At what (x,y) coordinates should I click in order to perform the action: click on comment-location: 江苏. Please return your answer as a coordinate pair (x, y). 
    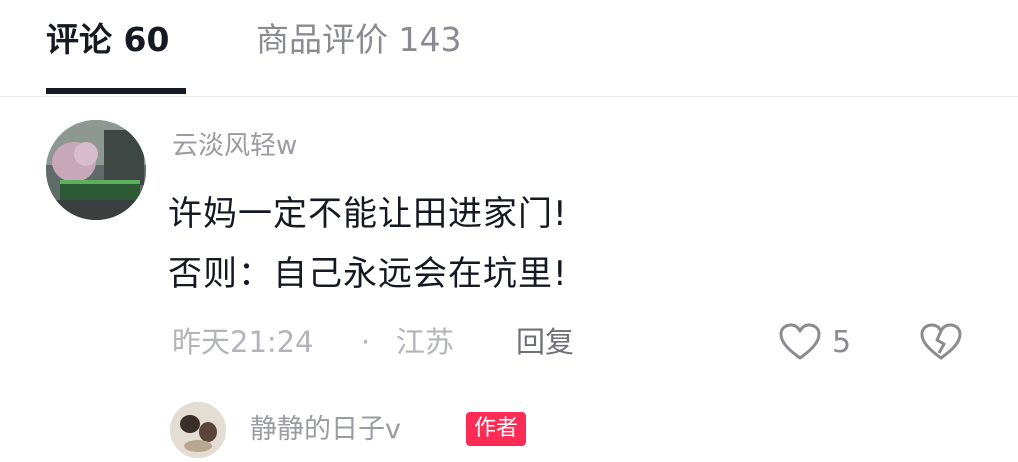
    Looking at the image, I should click on (425, 342).